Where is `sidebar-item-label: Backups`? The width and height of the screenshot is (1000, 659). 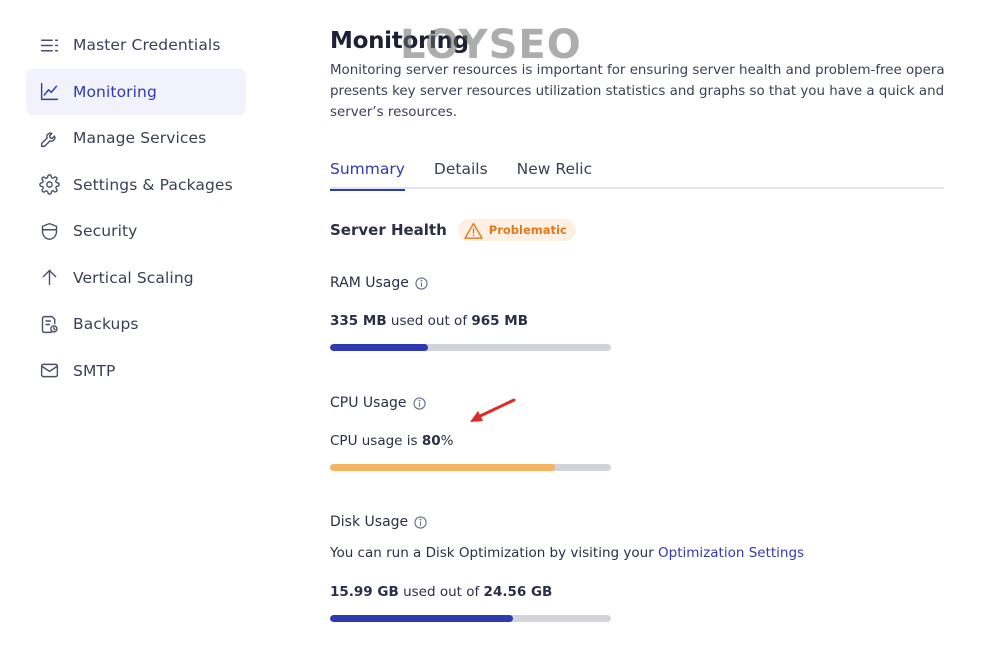 sidebar-item-label: Backups is located at coordinates (106, 324).